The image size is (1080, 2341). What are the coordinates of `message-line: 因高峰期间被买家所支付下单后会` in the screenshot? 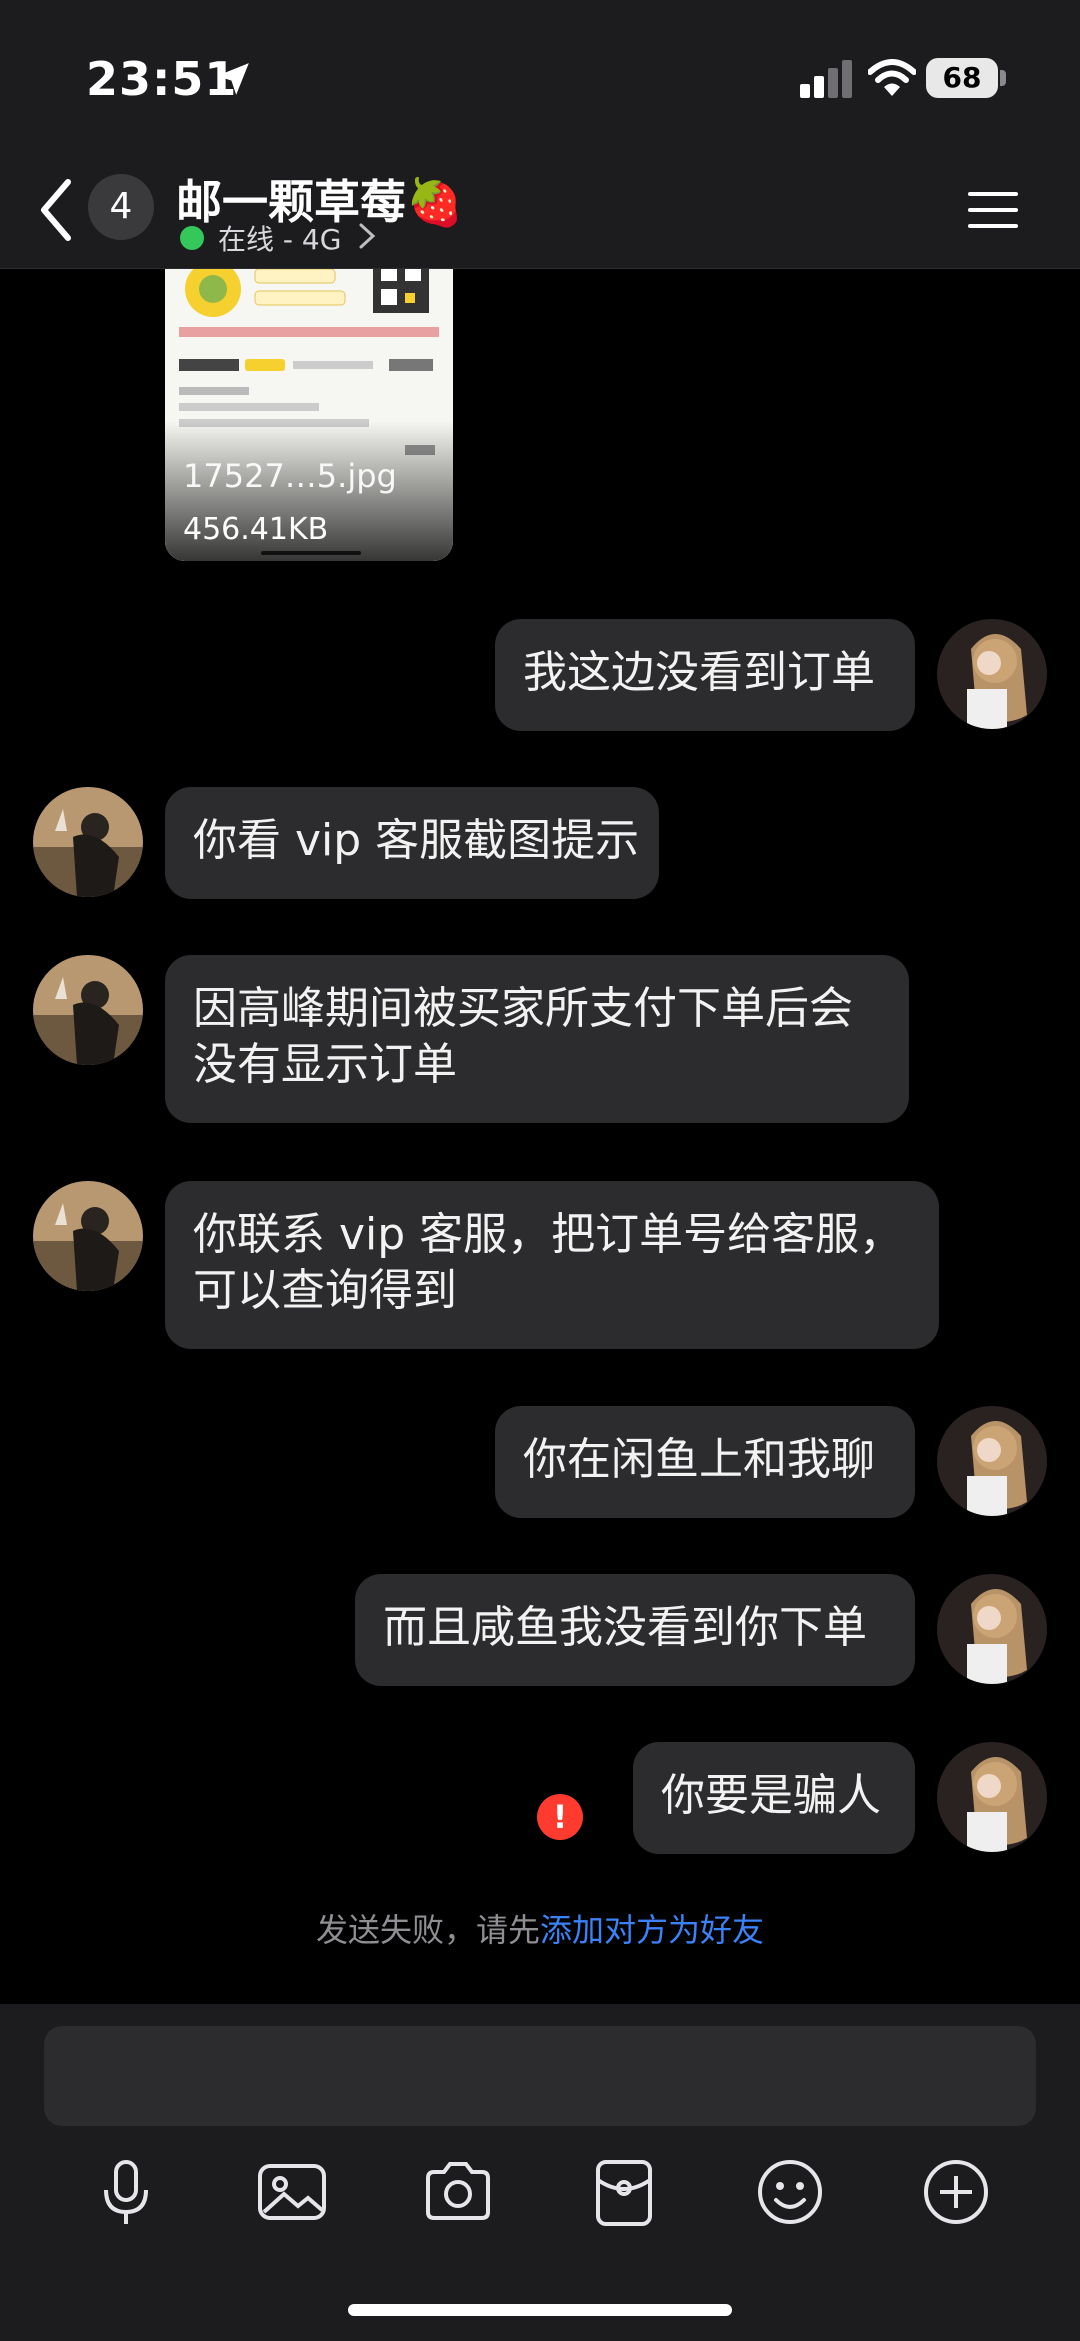 It's located at (523, 1008).